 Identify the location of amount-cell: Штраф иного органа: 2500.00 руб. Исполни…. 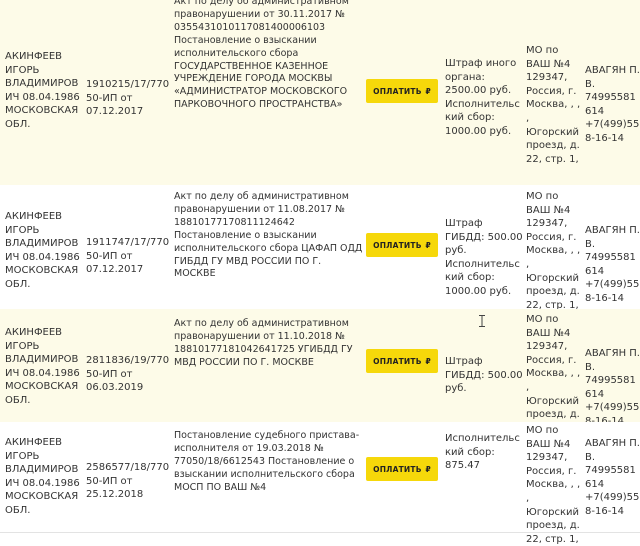
(482, 97).